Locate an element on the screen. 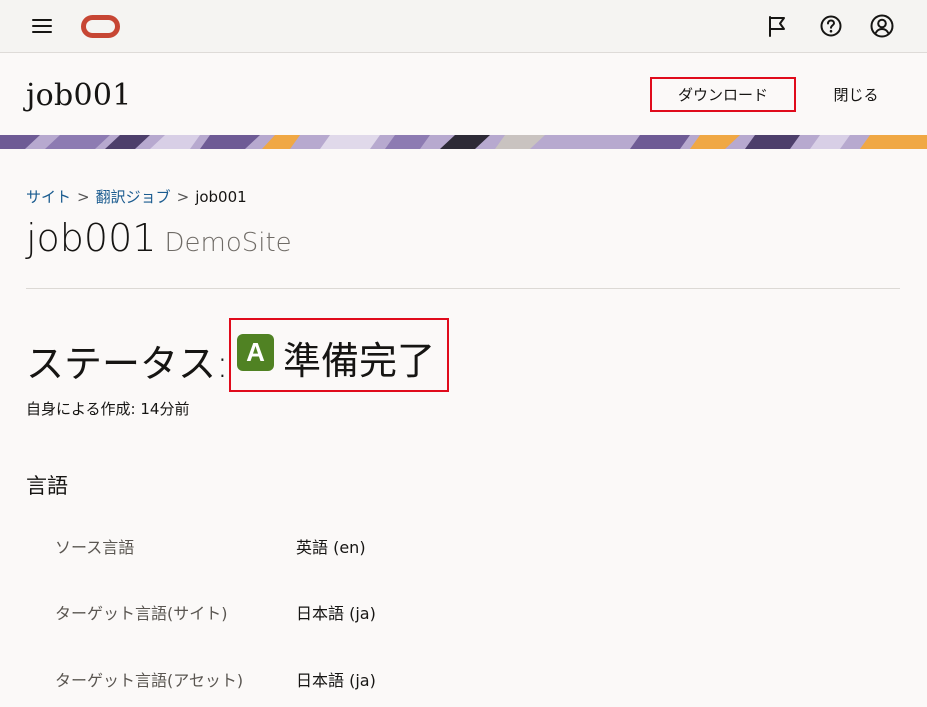  status-label: ステータス: is located at coordinates (127, 364).